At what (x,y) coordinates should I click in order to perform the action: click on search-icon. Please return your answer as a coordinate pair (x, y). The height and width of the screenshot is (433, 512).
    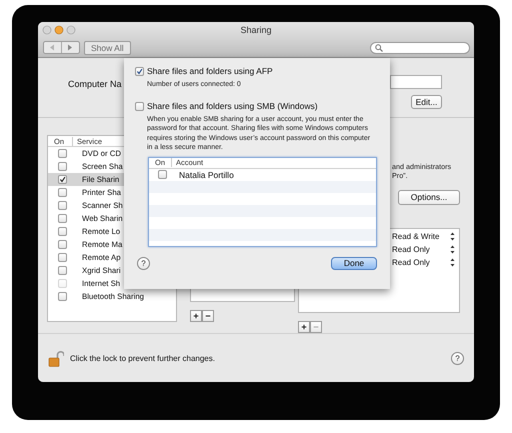
    Looking at the image, I should click on (379, 48).